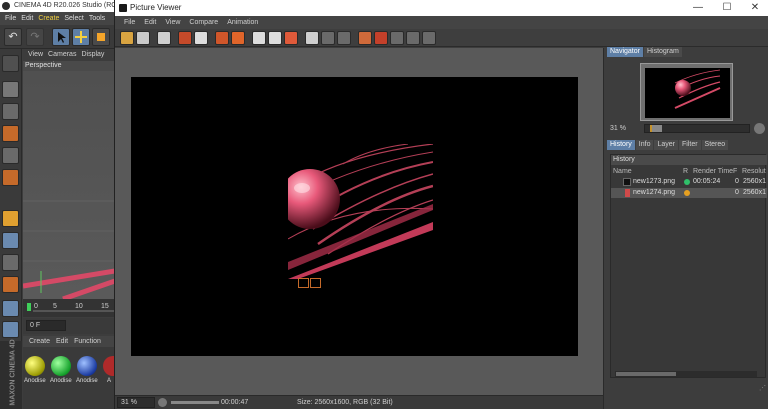  I want to click on edges-icon, so click(10, 133).